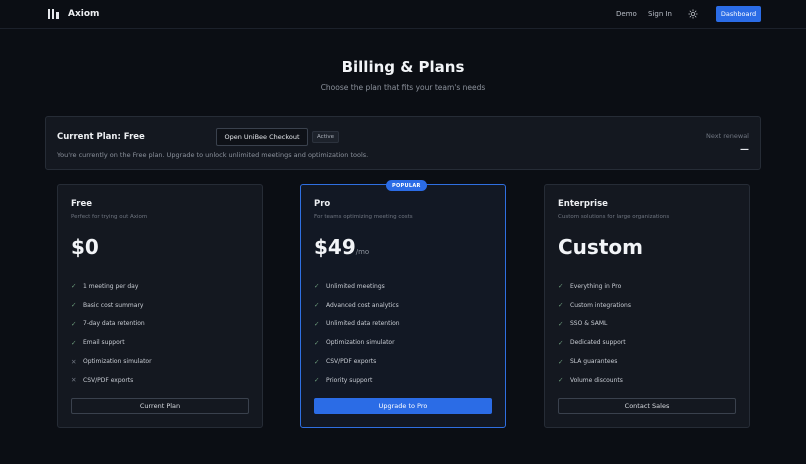  Describe the element at coordinates (362, 305) in the screenshot. I see `feature-label: Advanced cost analytics` at that location.